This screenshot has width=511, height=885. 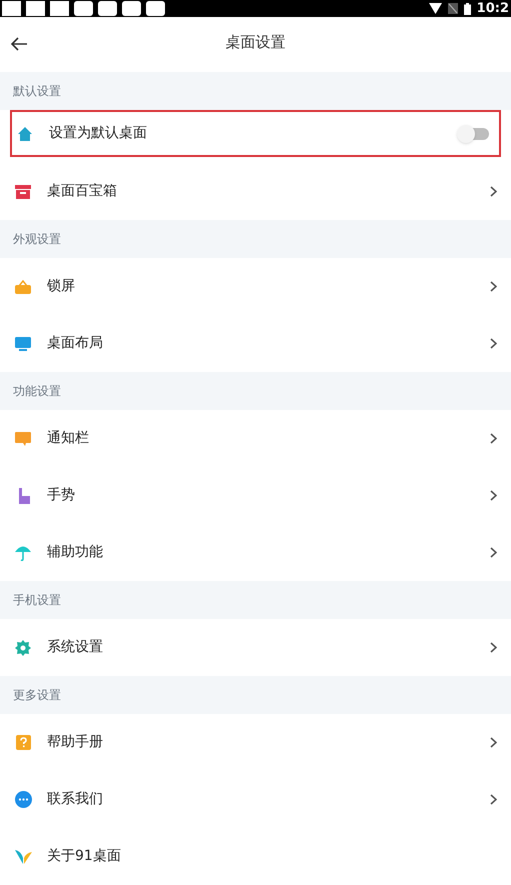 What do you see at coordinates (75, 799) in the screenshot?
I see `row-label: 联系我们` at bounding box center [75, 799].